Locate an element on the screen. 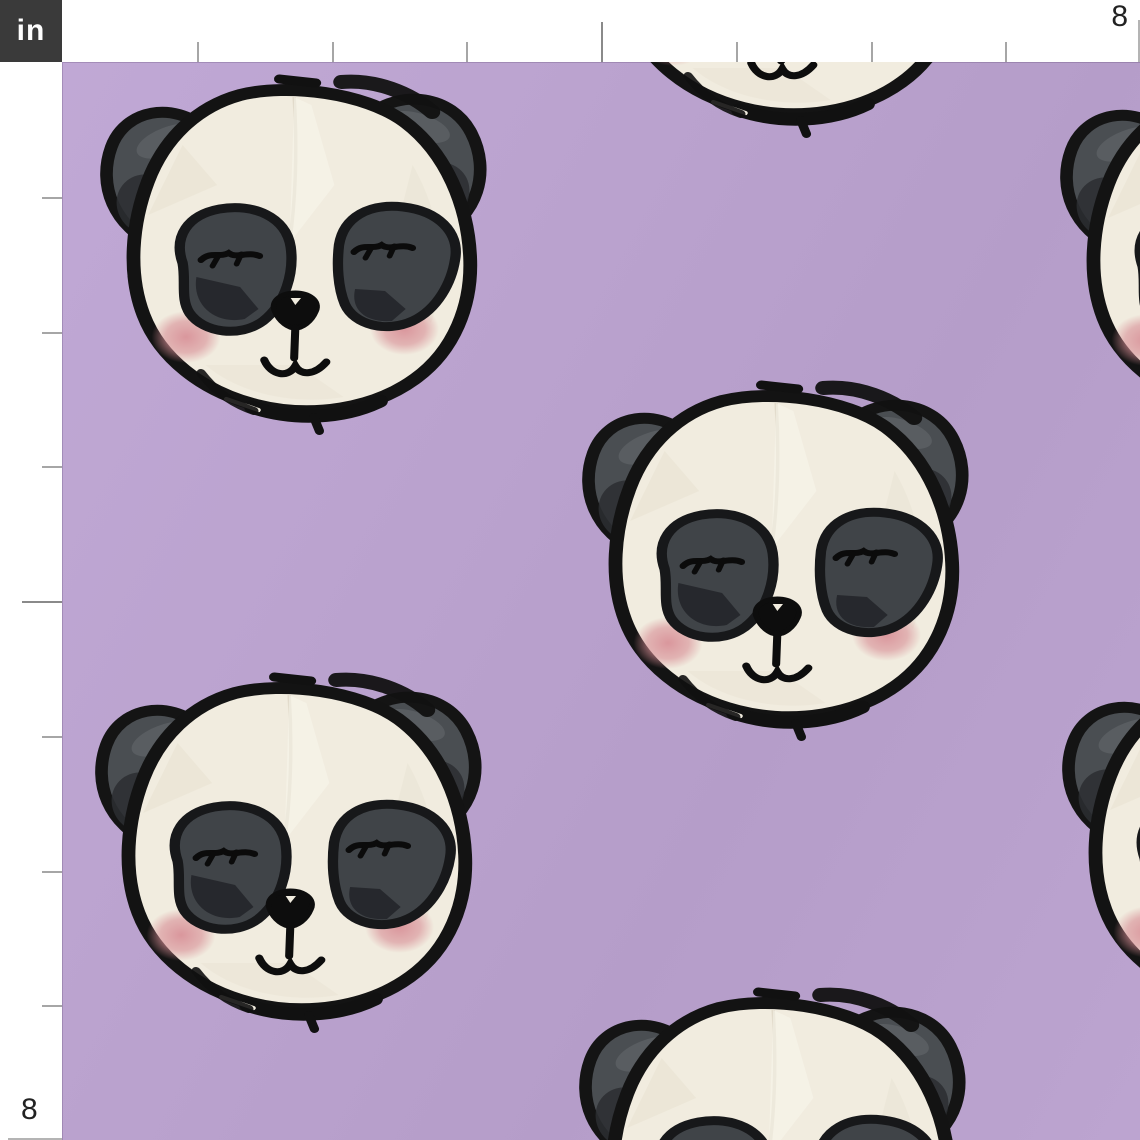 The image size is (1140, 1140). top-ruler-tick-6in is located at coordinates (872, 52).